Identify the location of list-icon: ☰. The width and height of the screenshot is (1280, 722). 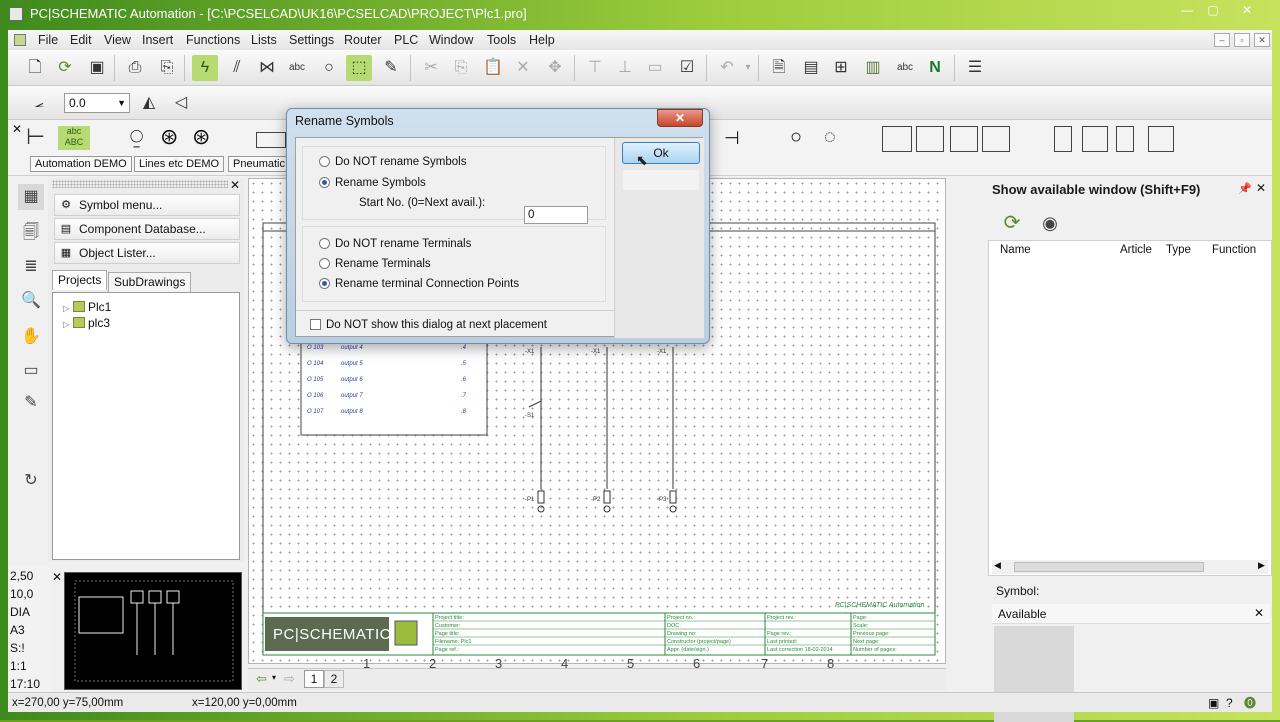
(975, 68).